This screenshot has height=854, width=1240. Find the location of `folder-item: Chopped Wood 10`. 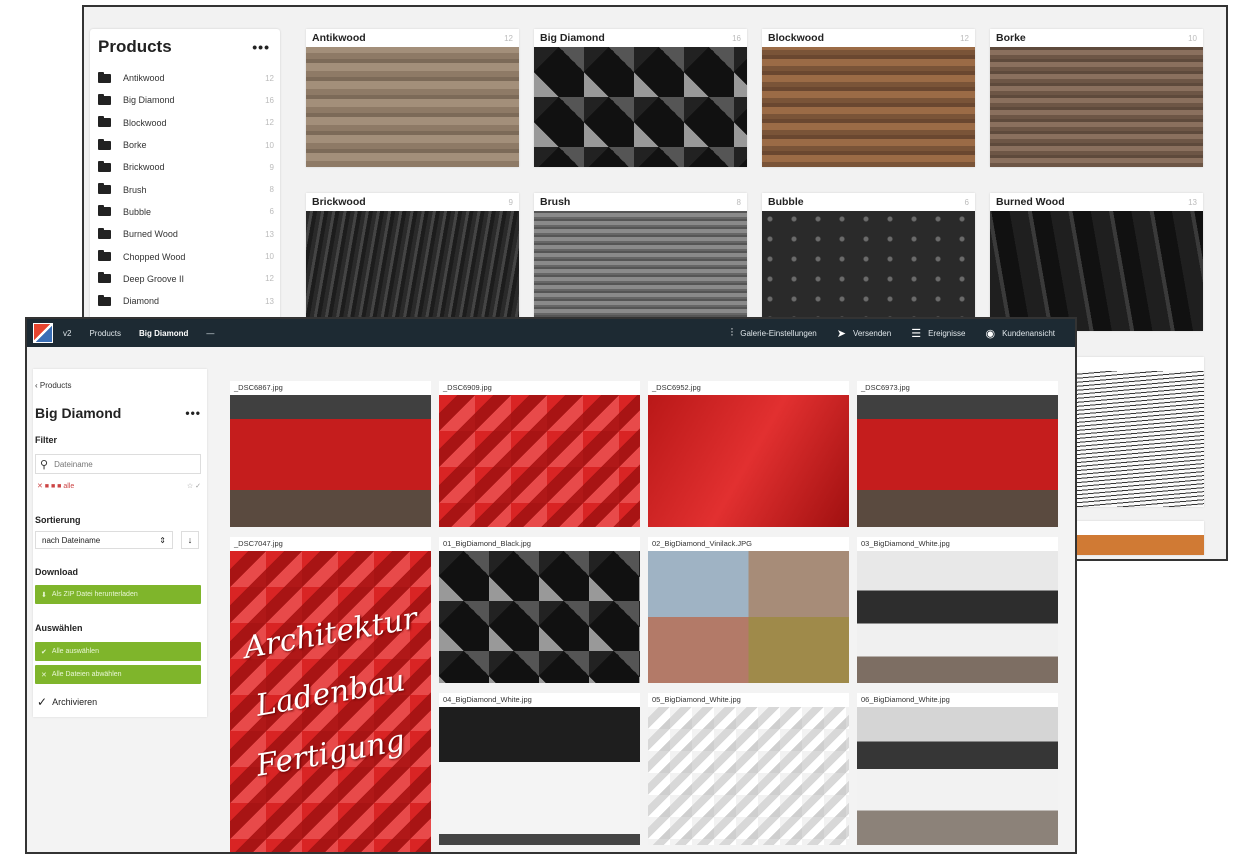

folder-item: Chopped Wood 10 is located at coordinates (185, 256).